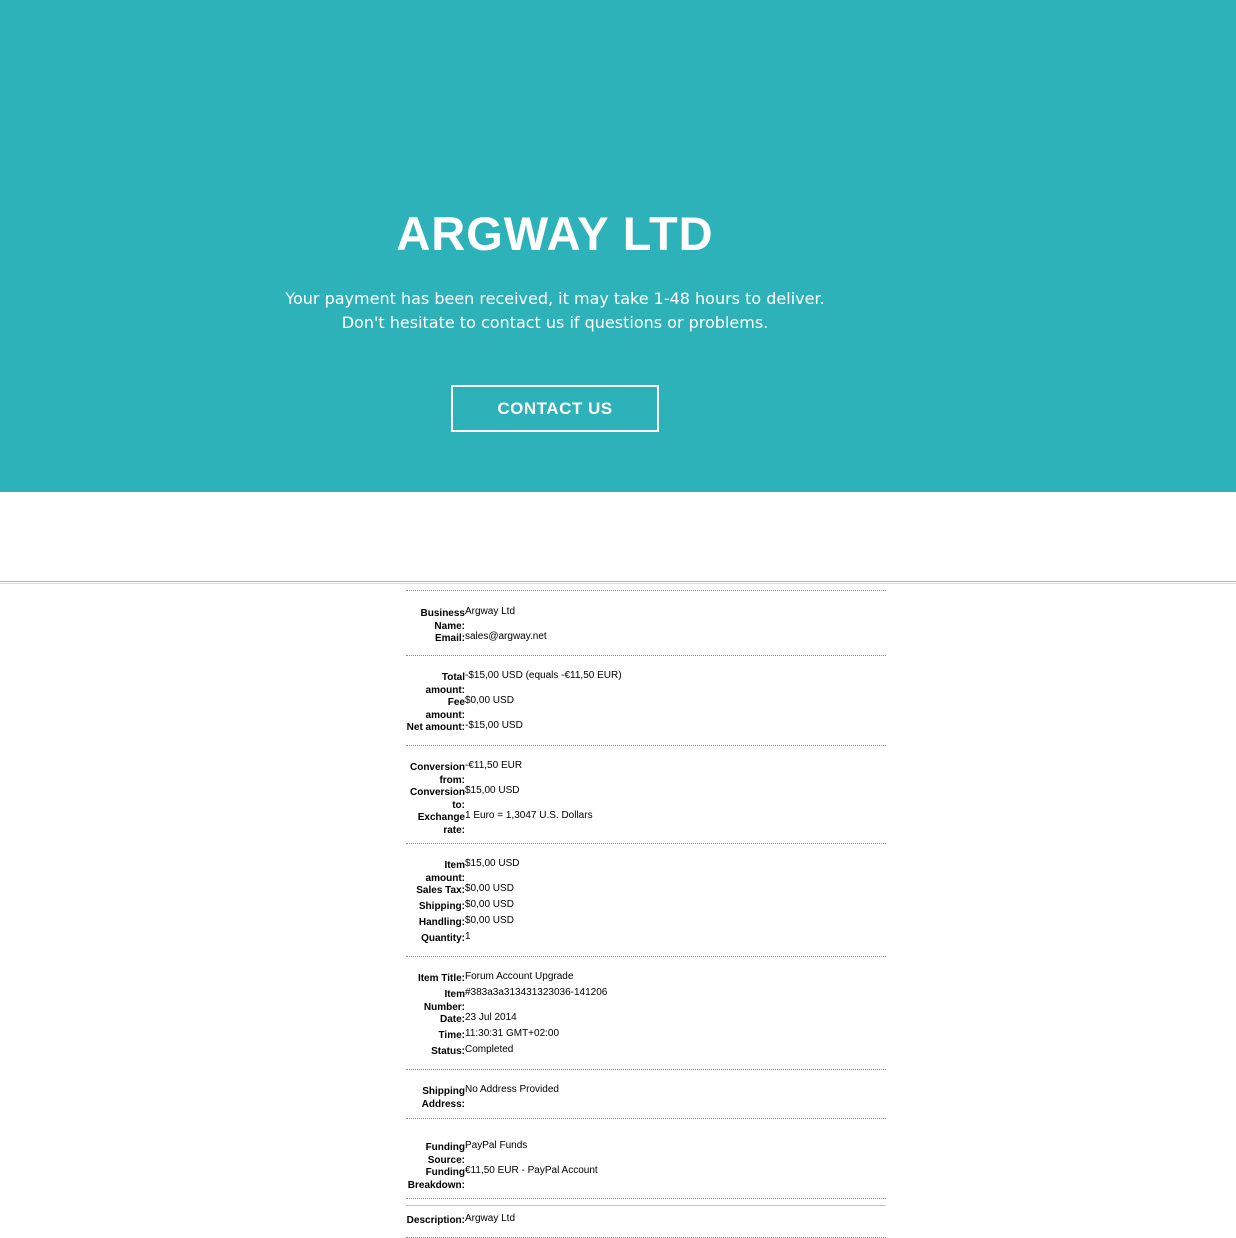 This screenshot has height=1238, width=1236. Describe the element at coordinates (436, 1036) in the screenshot. I see `detail-label: Time:` at that location.